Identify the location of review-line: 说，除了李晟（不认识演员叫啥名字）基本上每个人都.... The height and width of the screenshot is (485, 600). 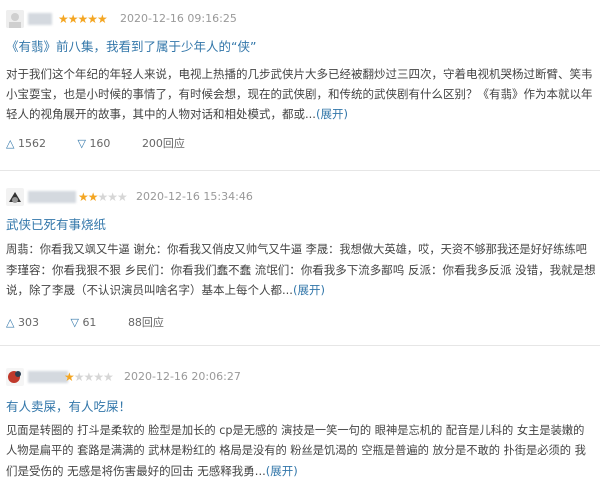
(149, 290).